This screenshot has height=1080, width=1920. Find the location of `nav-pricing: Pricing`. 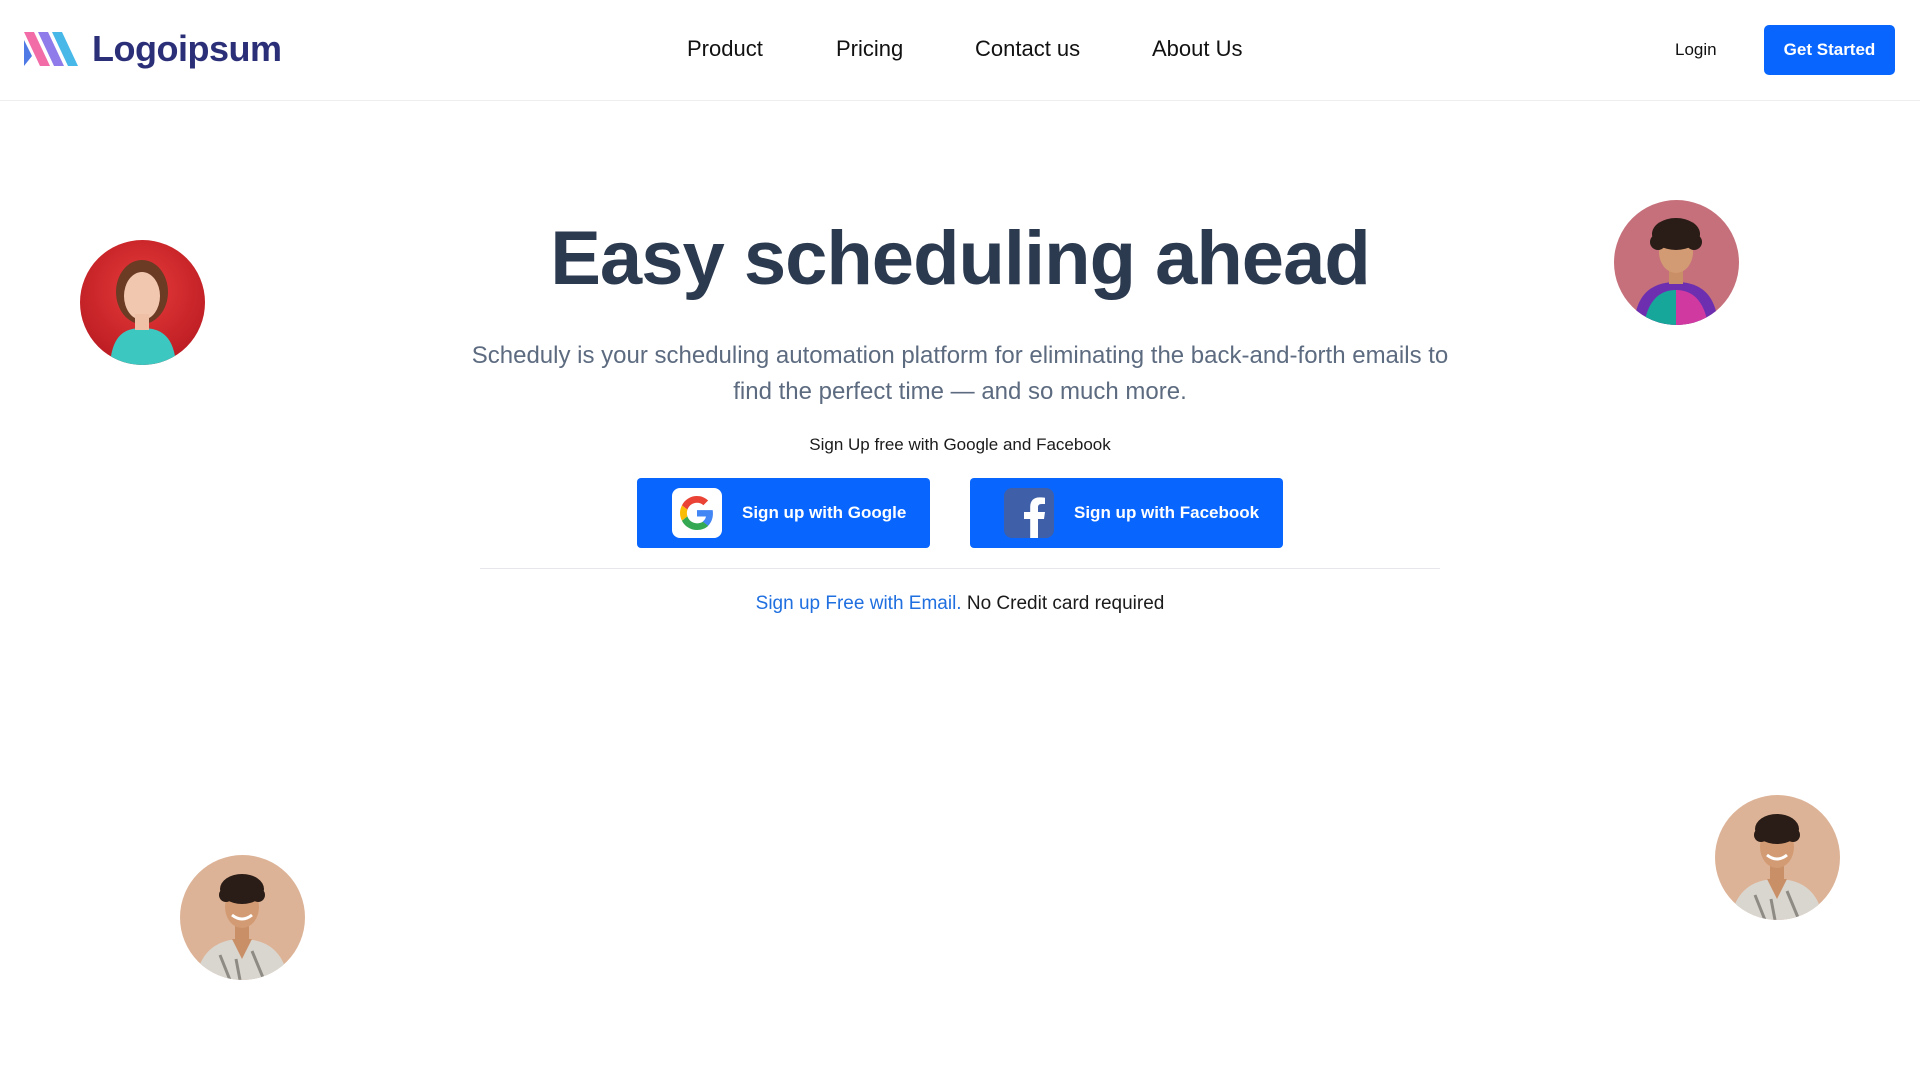

nav-pricing: Pricing is located at coordinates (869, 49).